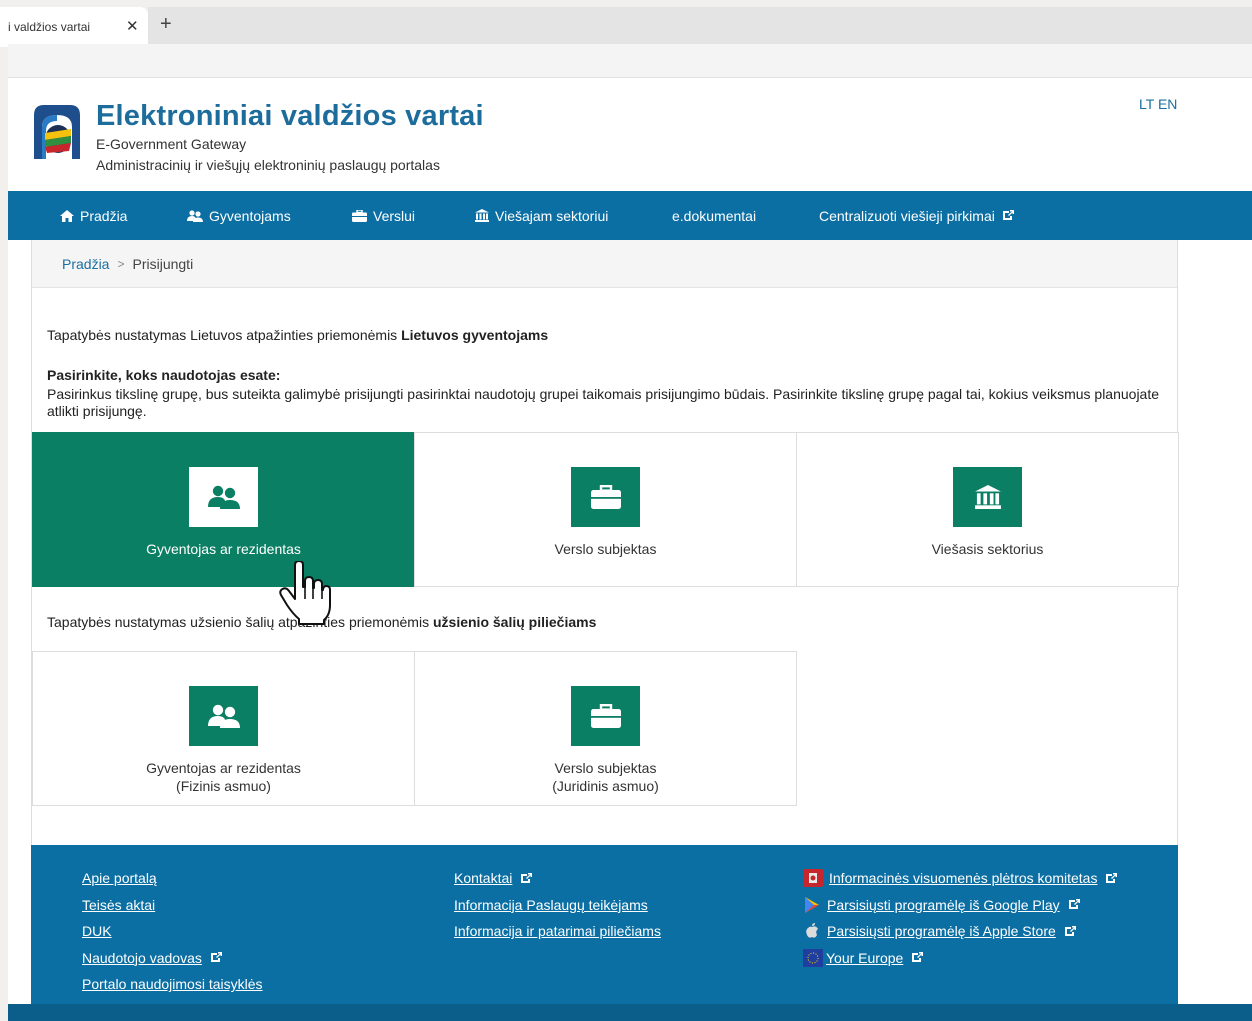  What do you see at coordinates (960, 958) in the screenshot?
I see `footer-link-your-europe: Your Europe` at bounding box center [960, 958].